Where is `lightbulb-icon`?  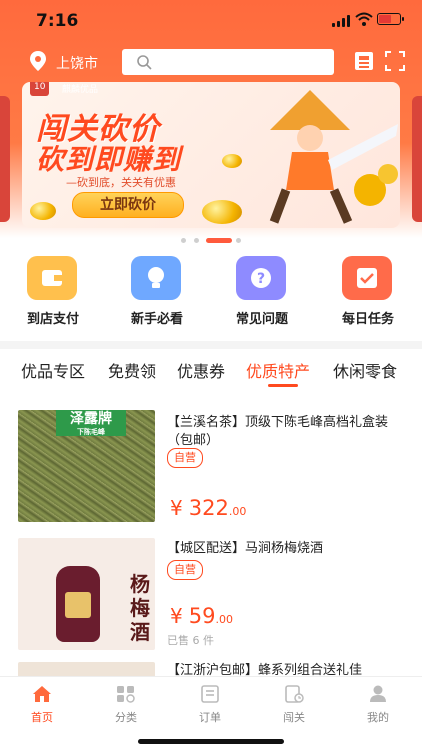 lightbulb-icon is located at coordinates (156, 278).